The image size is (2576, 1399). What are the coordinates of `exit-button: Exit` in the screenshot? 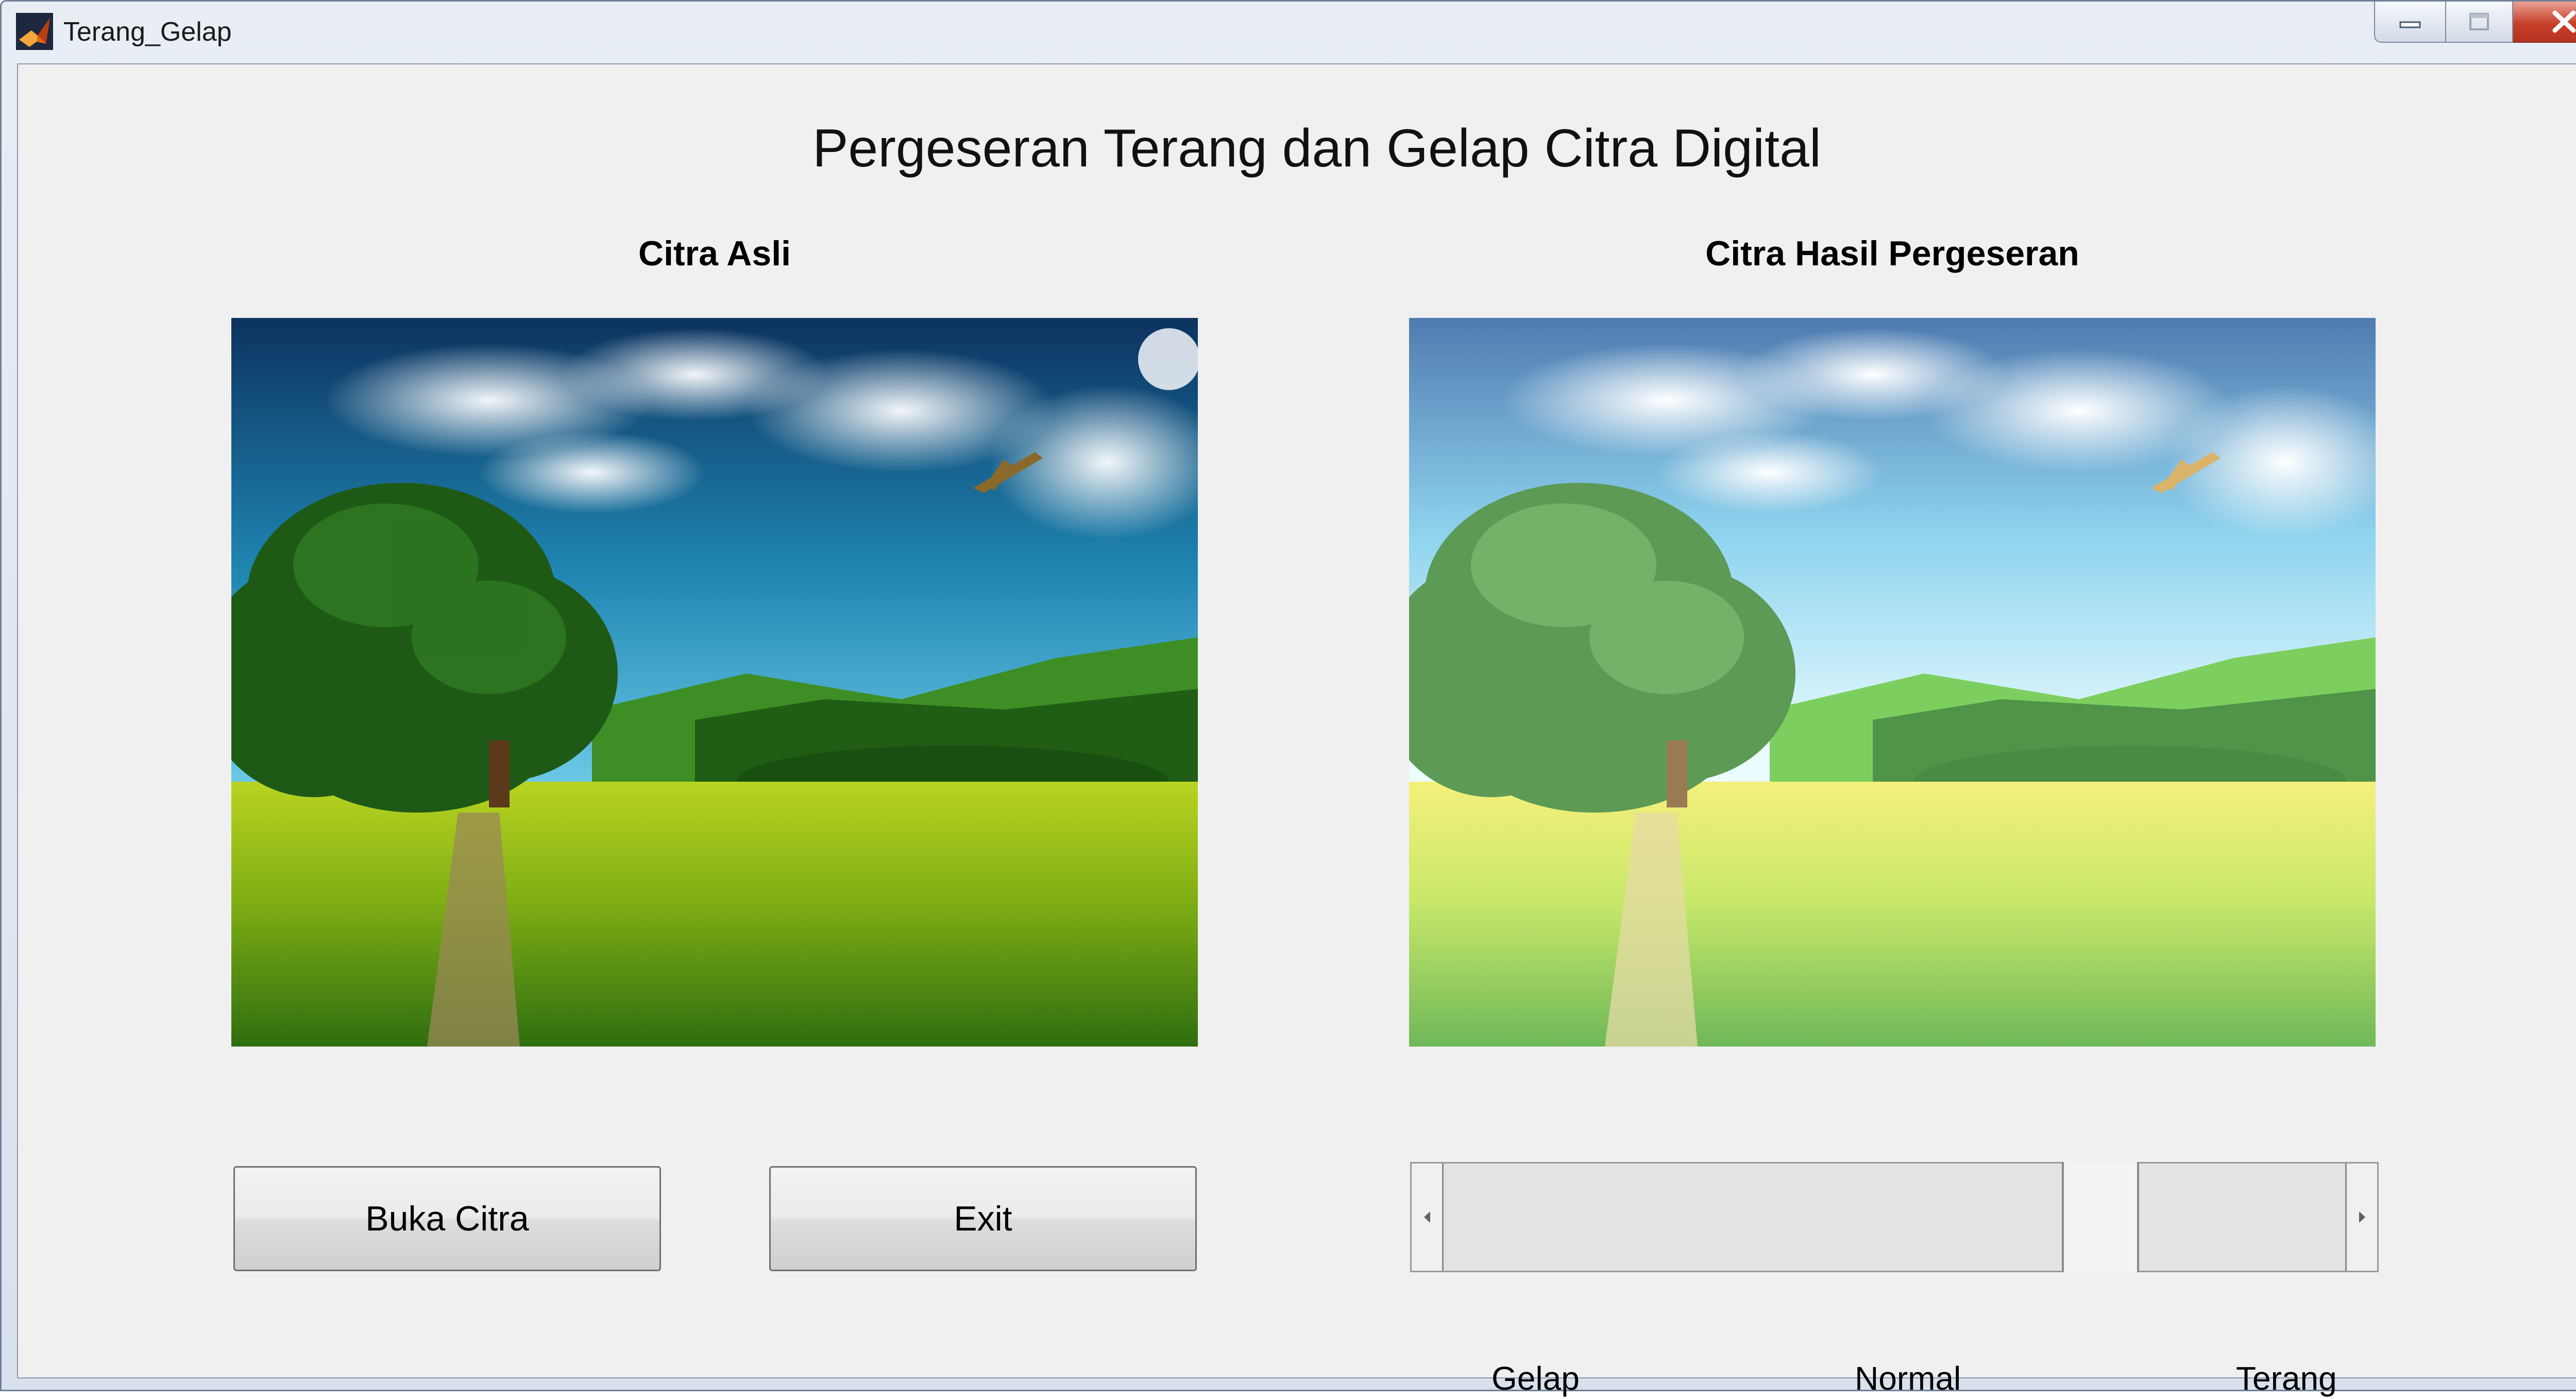 It's located at (983, 1218).